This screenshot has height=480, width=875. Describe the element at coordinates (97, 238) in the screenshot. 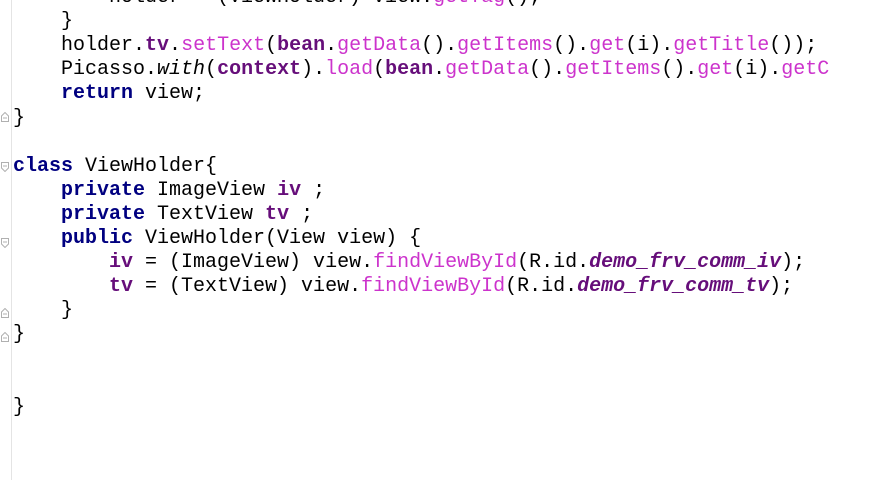

I see `code-token: public` at that location.